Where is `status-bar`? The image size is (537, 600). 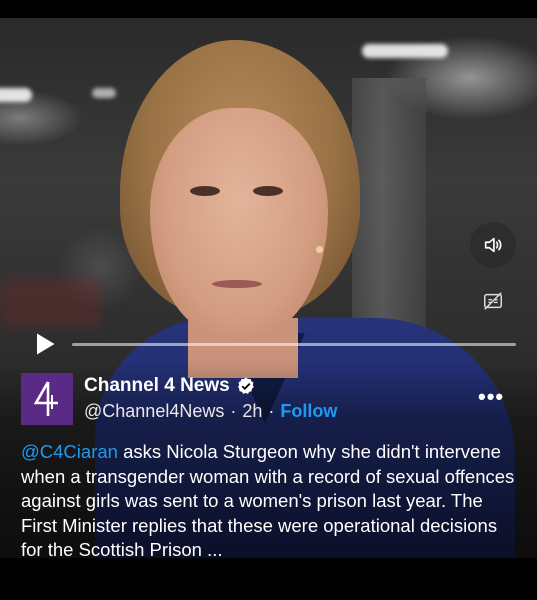 status-bar is located at coordinates (268, 9).